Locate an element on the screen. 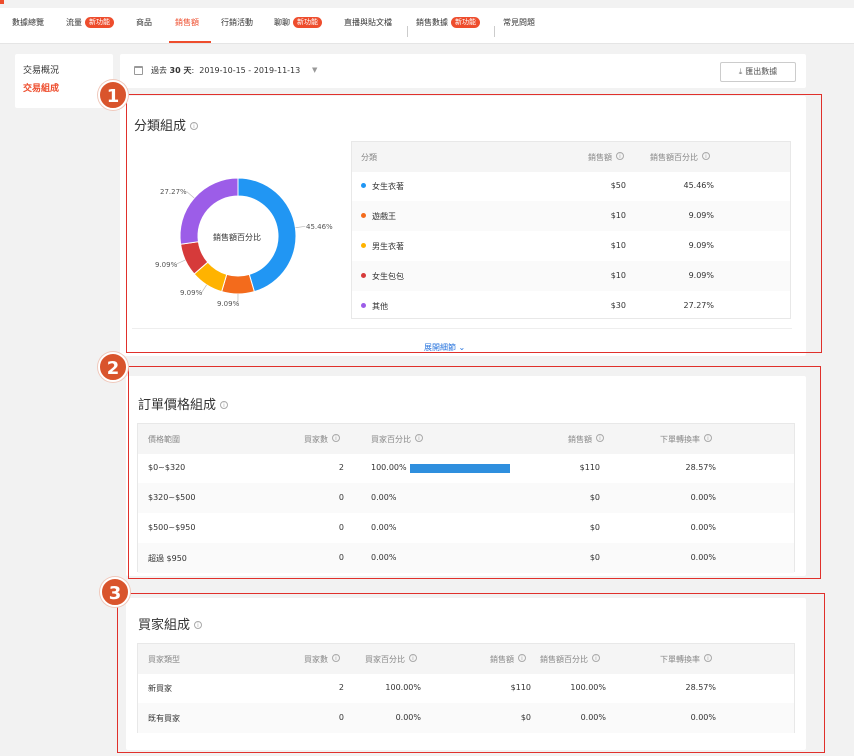 The width and height of the screenshot is (854, 756). marker-1: 1 is located at coordinates (113, 95).